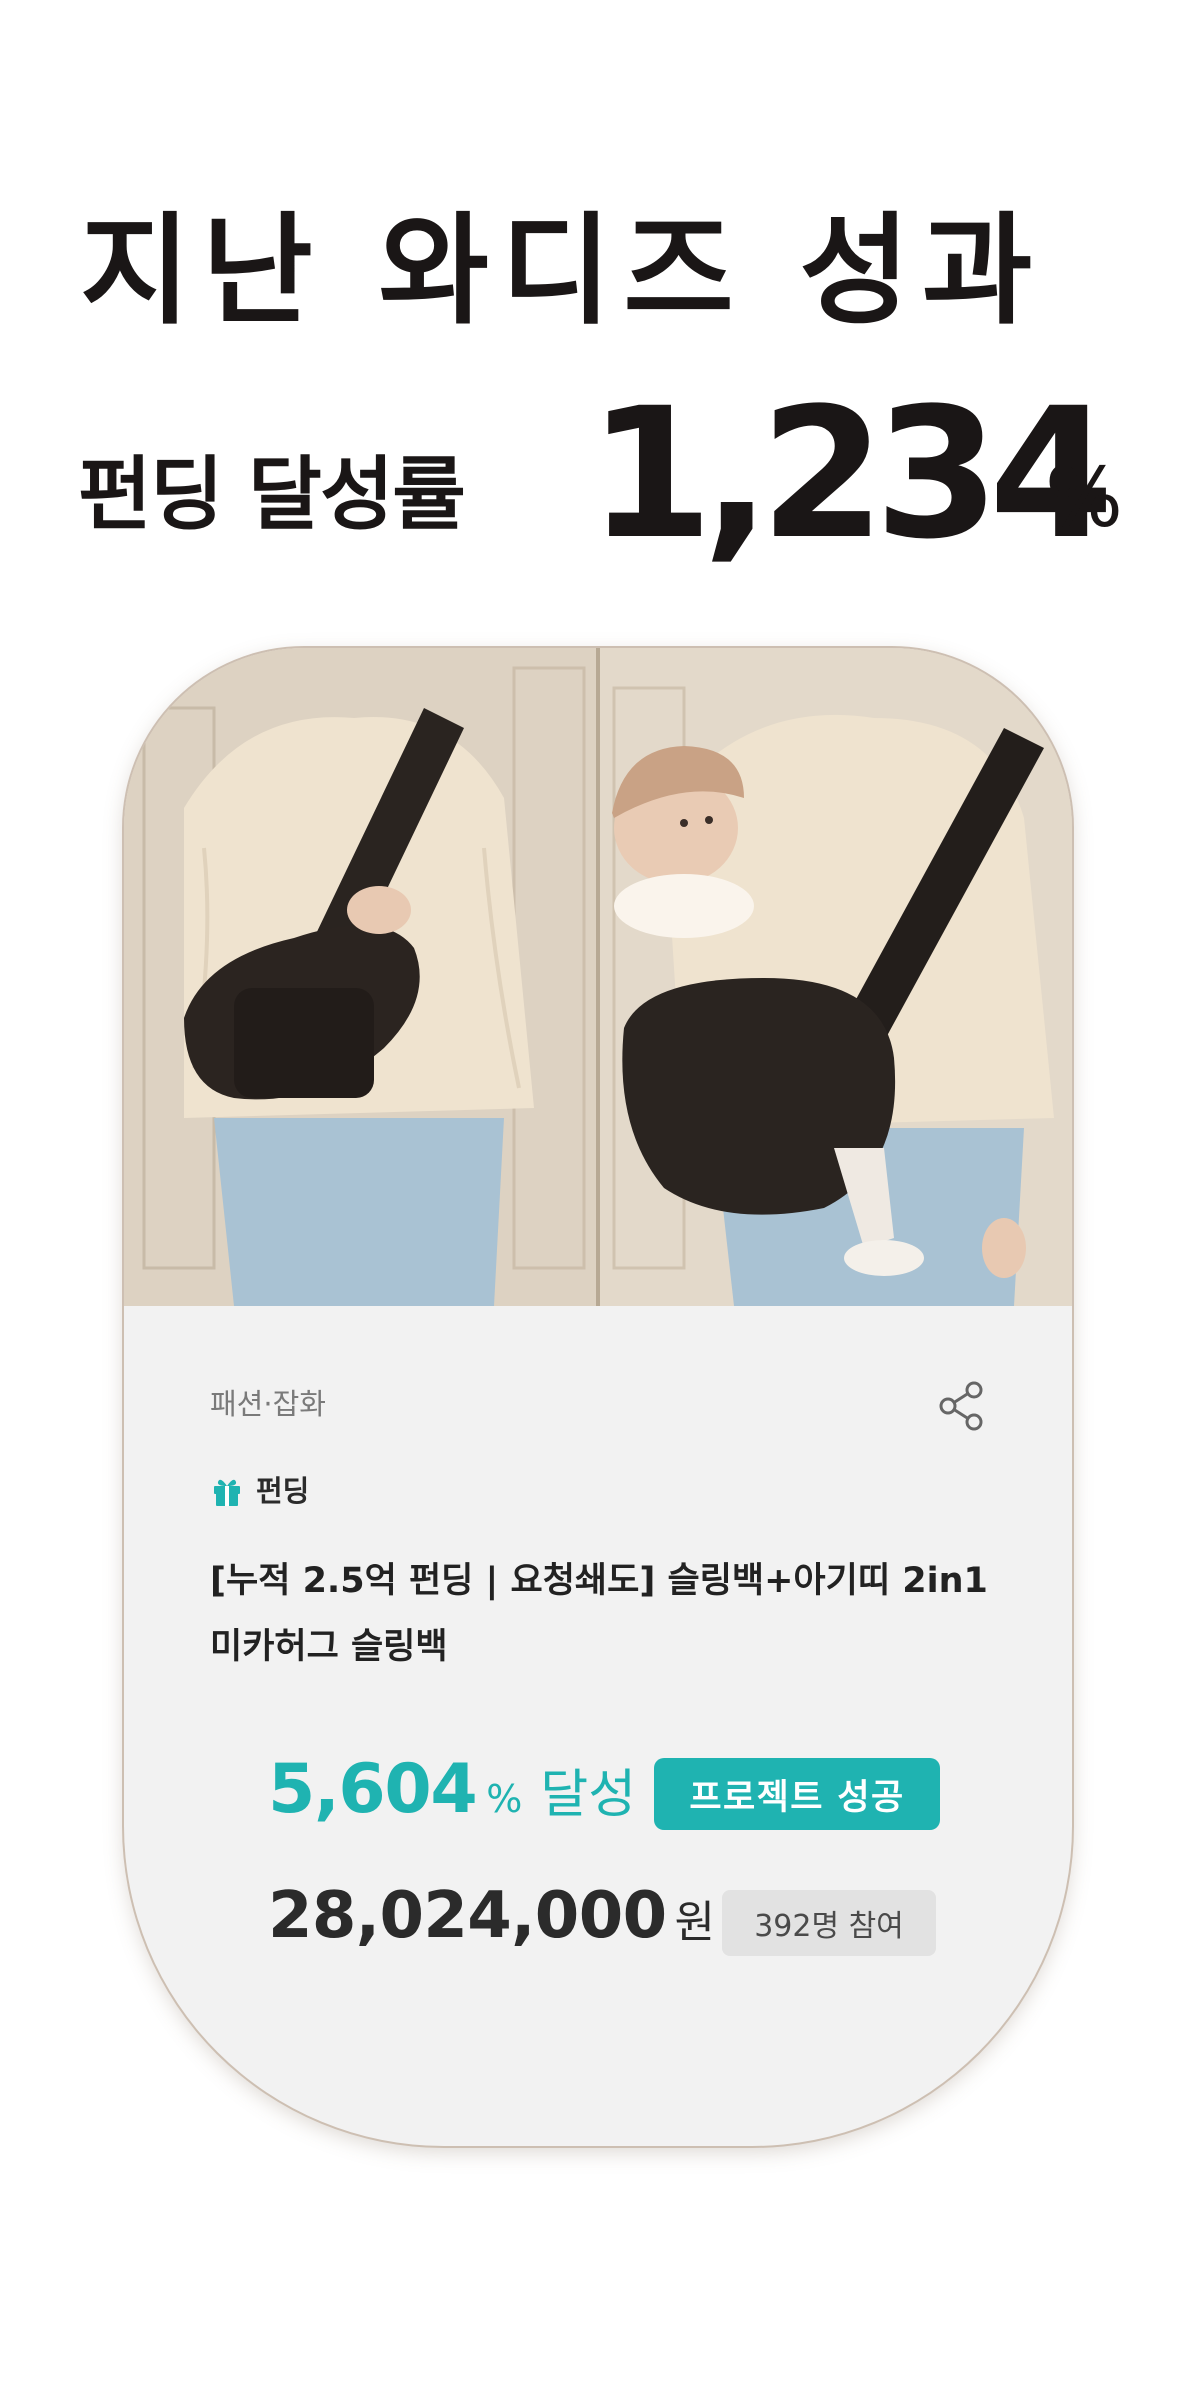  I want to click on achievement-unit: %, so click(504, 1799).